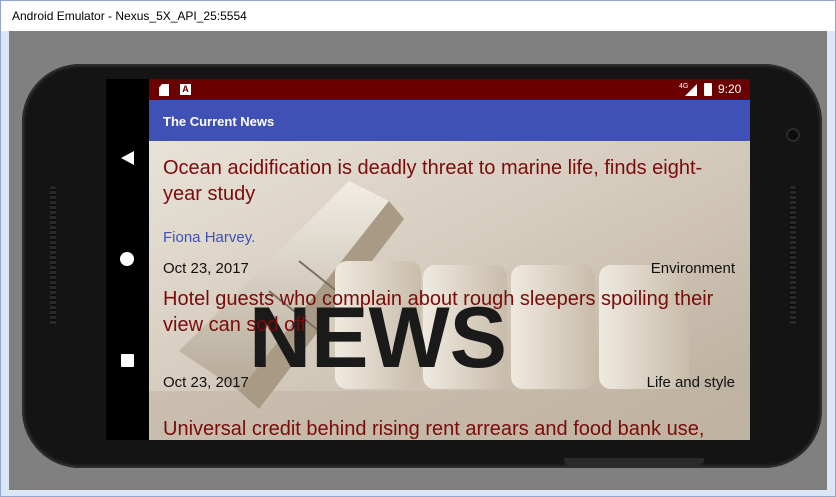 Image resolution: width=836 pixels, height=497 pixels. Describe the element at coordinates (449, 89) in the screenshot. I see `status-bar: A 4G 9:20` at that location.